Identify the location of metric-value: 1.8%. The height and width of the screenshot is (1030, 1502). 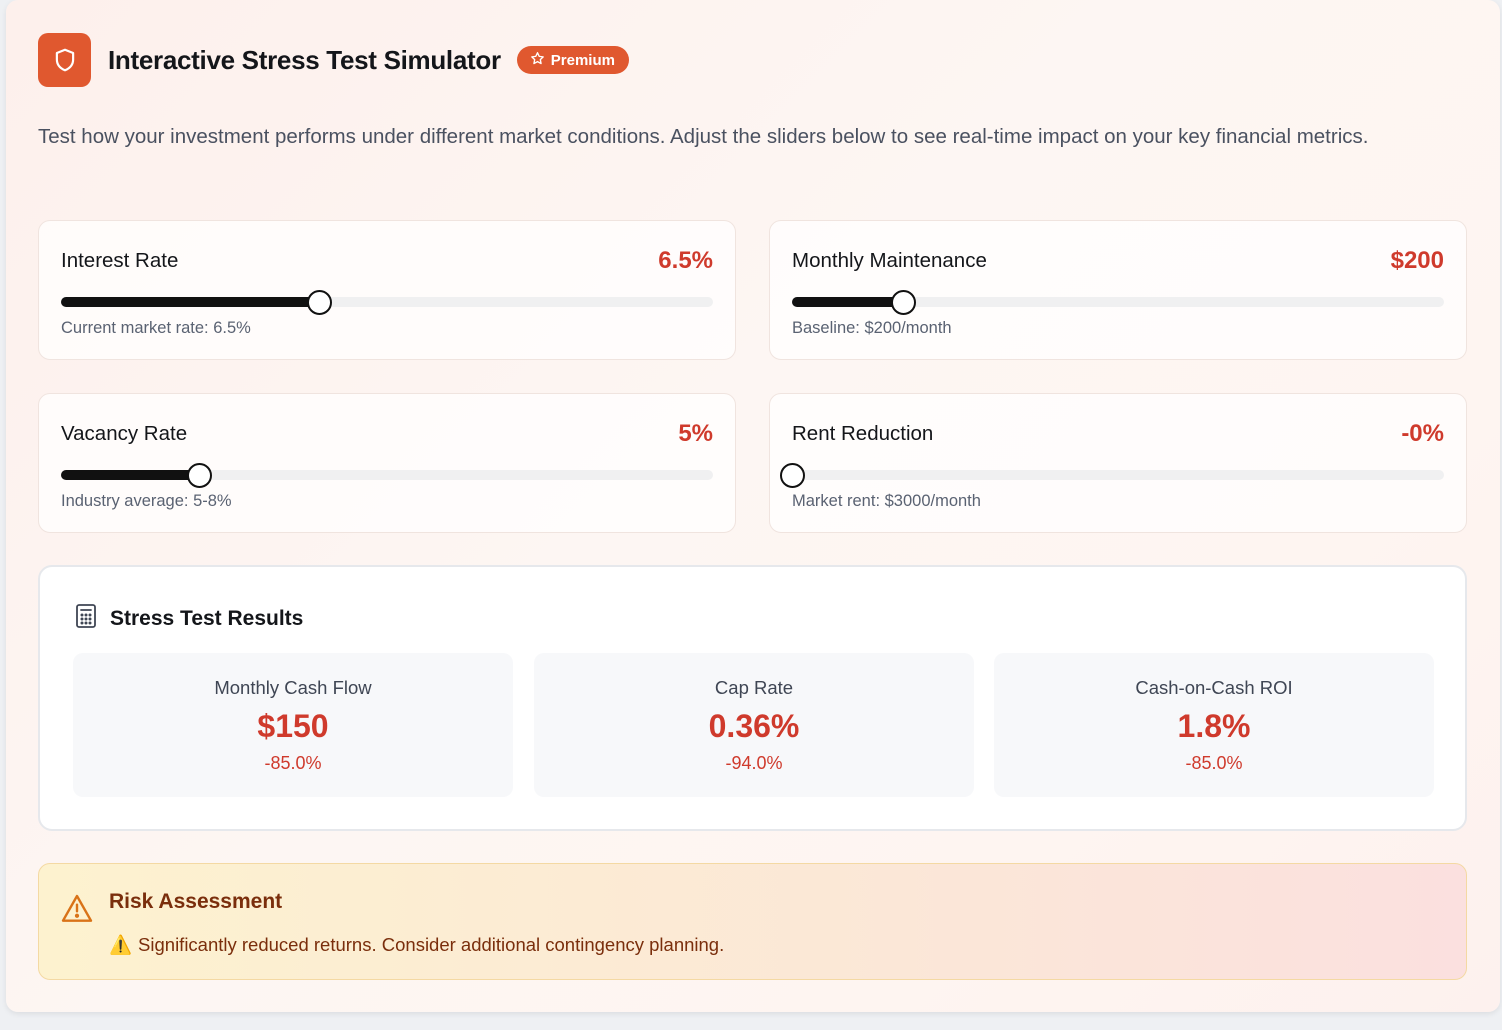
(1214, 726).